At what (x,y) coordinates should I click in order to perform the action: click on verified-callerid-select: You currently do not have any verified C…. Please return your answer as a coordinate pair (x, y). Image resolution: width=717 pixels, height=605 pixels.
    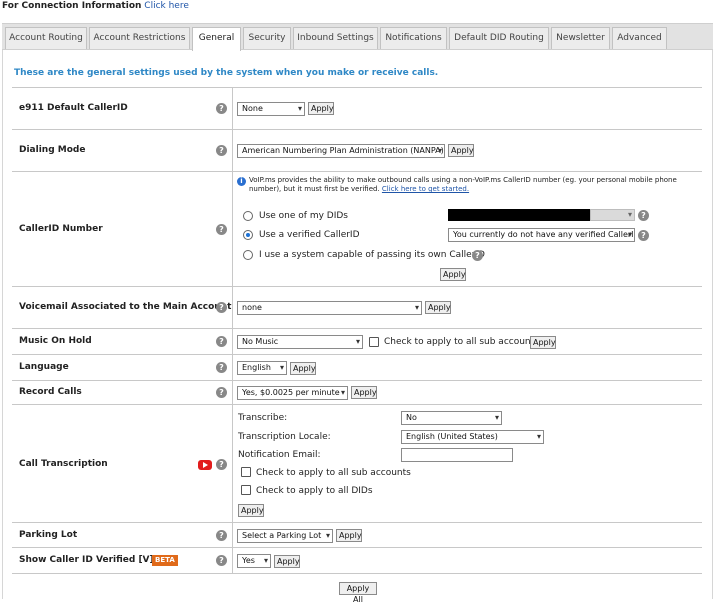
    Looking at the image, I should click on (541, 235).